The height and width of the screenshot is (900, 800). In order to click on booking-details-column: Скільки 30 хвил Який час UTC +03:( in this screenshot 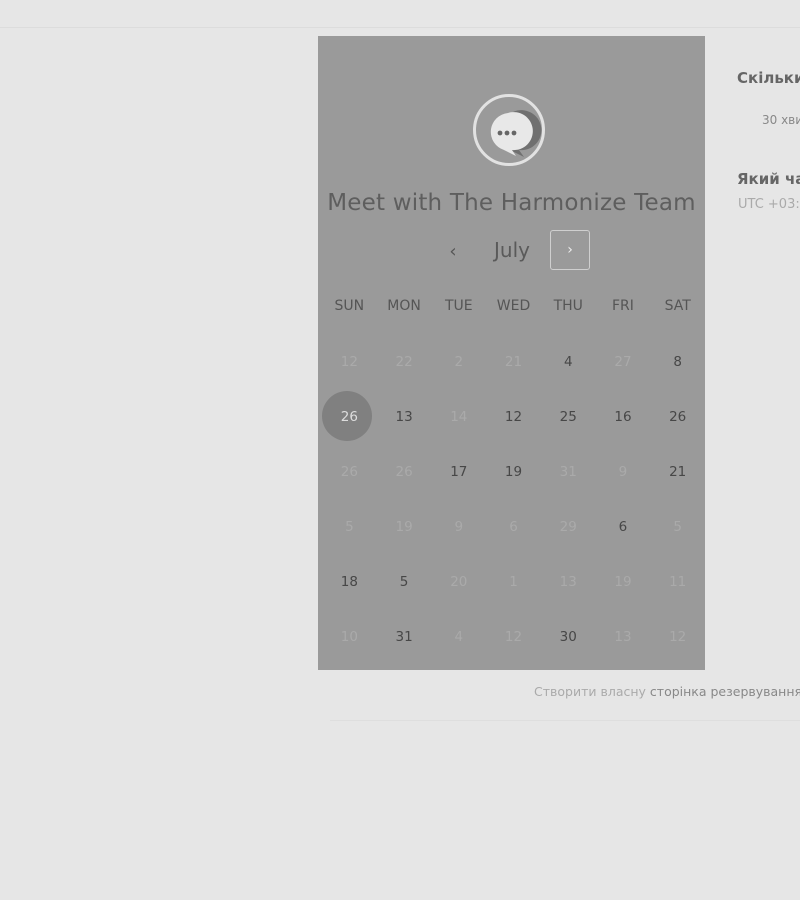, I will do `click(768, 115)`.